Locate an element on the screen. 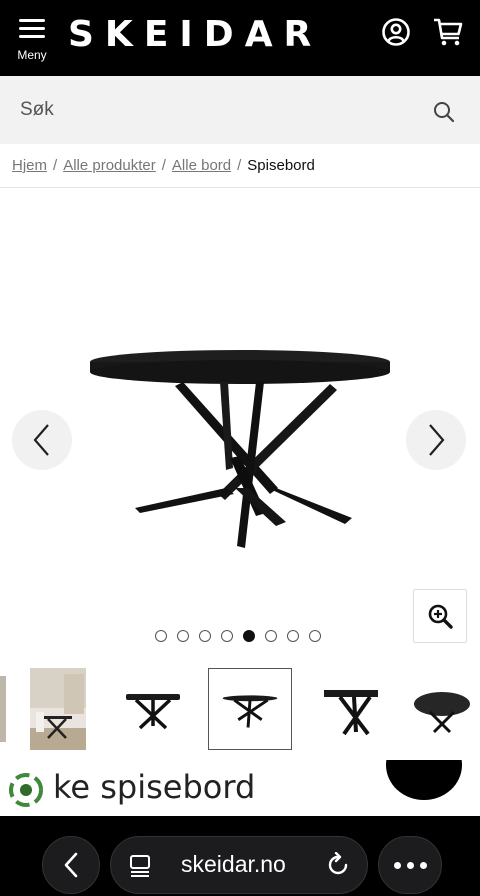 The width and height of the screenshot is (480, 896). search-icon is located at coordinates (444, 112).